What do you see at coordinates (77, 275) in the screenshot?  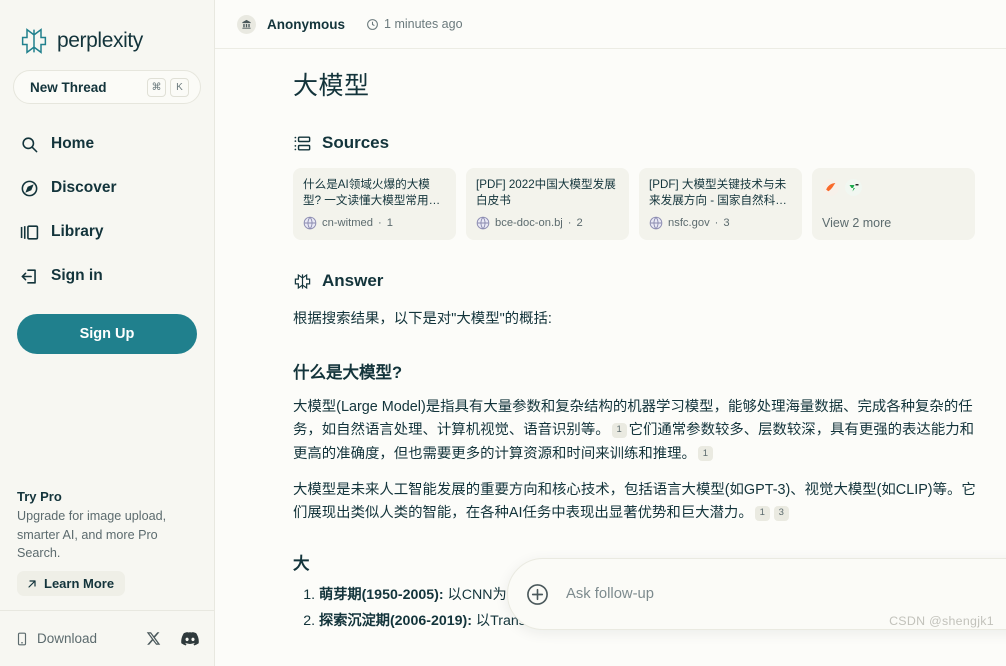 I see `sidebar-item-label: Sign in` at bounding box center [77, 275].